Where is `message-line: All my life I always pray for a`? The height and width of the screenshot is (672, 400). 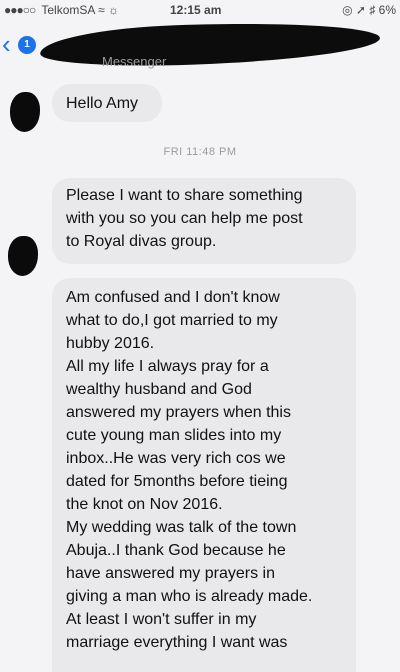
message-line: All my life I always pray for a is located at coordinates (167, 366).